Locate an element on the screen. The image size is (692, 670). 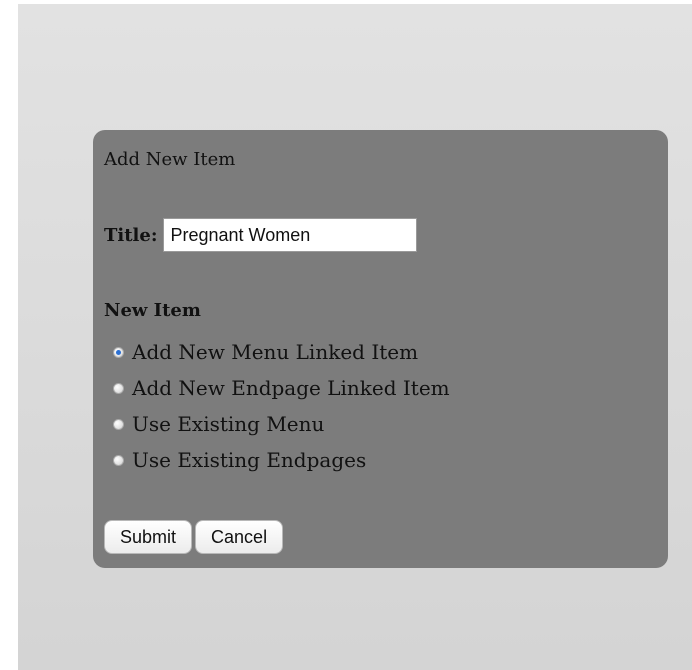
submit-button: Submit is located at coordinates (148, 537).